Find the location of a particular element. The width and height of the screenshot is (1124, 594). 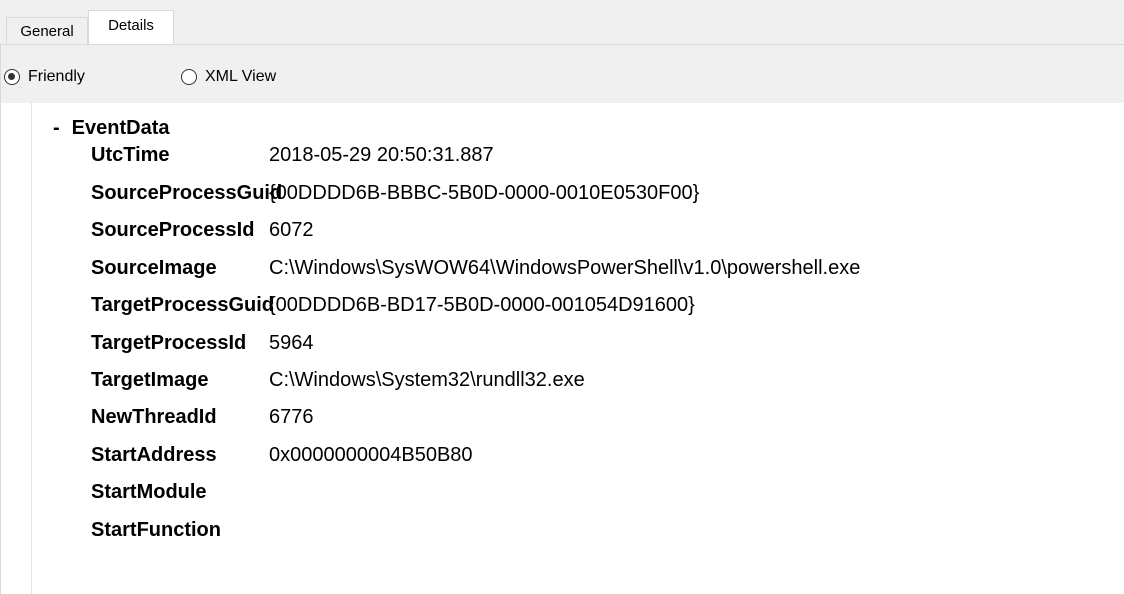

field-key: TargetImage is located at coordinates (150, 380).